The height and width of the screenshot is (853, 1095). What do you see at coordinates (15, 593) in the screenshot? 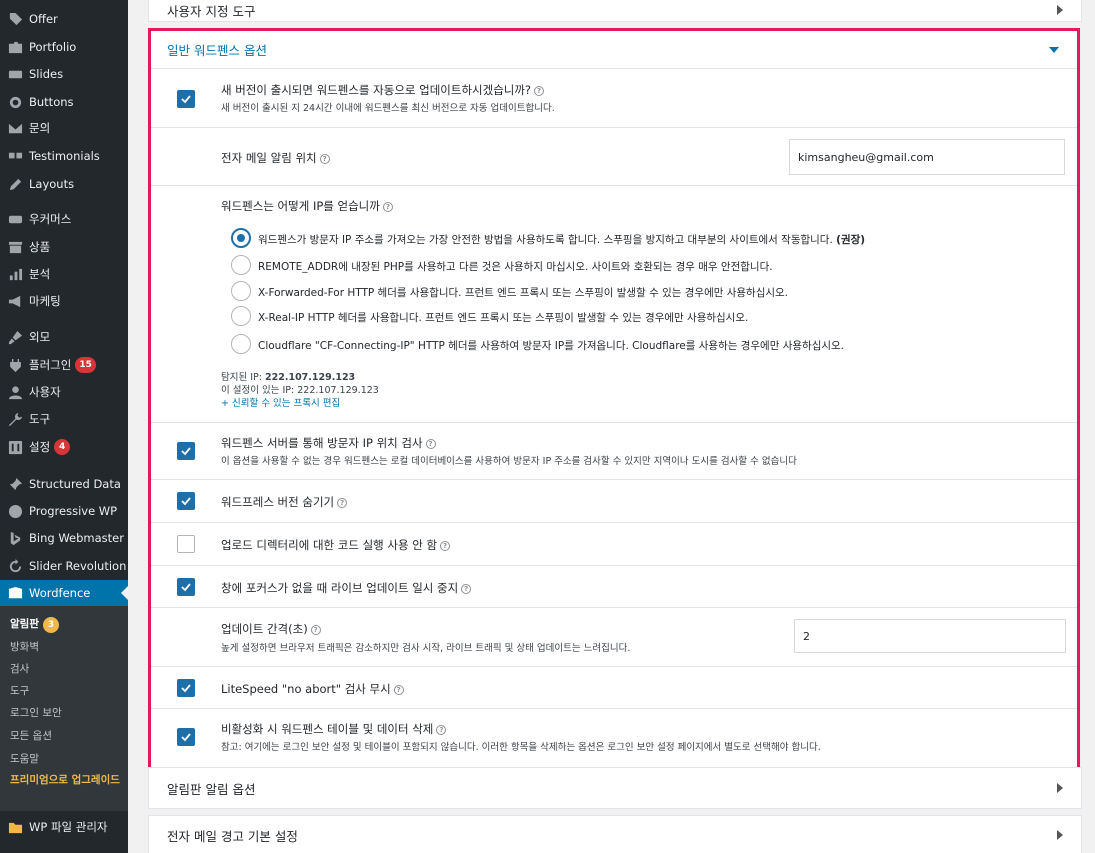
I see `wordfence-icon` at bounding box center [15, 593].